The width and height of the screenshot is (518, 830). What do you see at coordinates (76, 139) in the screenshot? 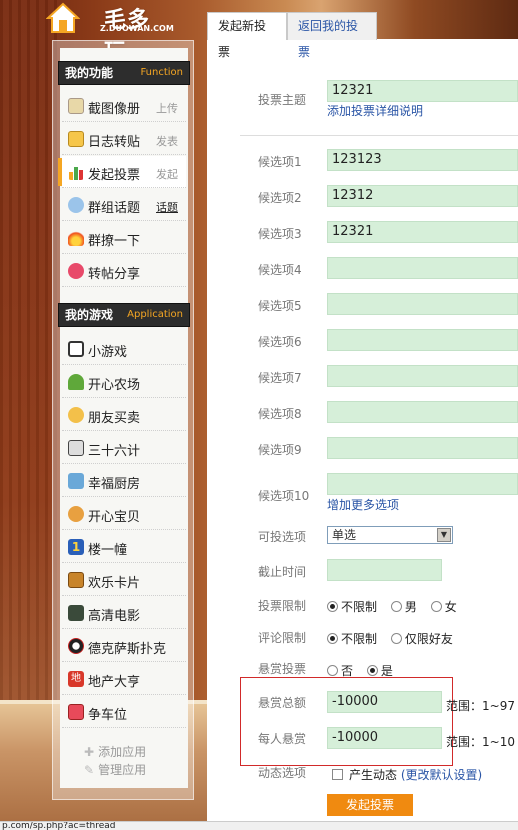
I see `blog-icon` at bounding box center [76, 139].